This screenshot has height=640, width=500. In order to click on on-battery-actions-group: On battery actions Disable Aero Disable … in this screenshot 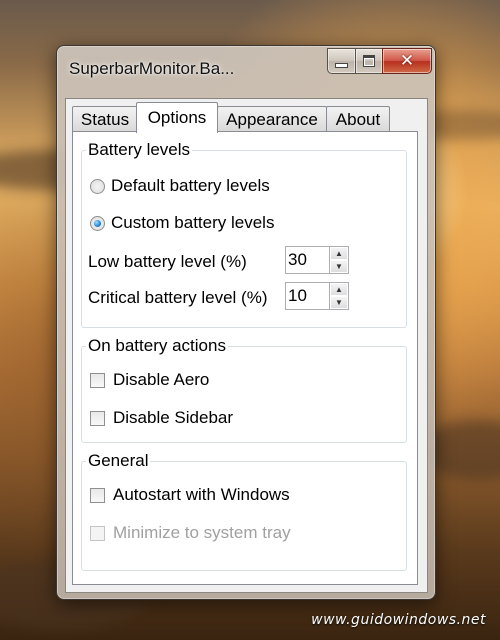, I will do `click(244, 389)`.